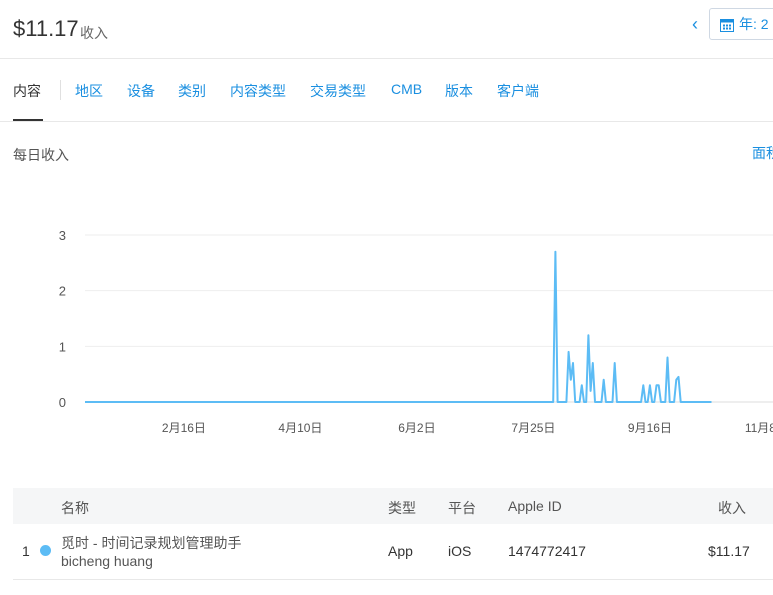 The image size is (773, 595). What do you see at coordinates (62, 291) in the screenshot?
I see `y-tick-label: 2` at bounding box center [62, 291].